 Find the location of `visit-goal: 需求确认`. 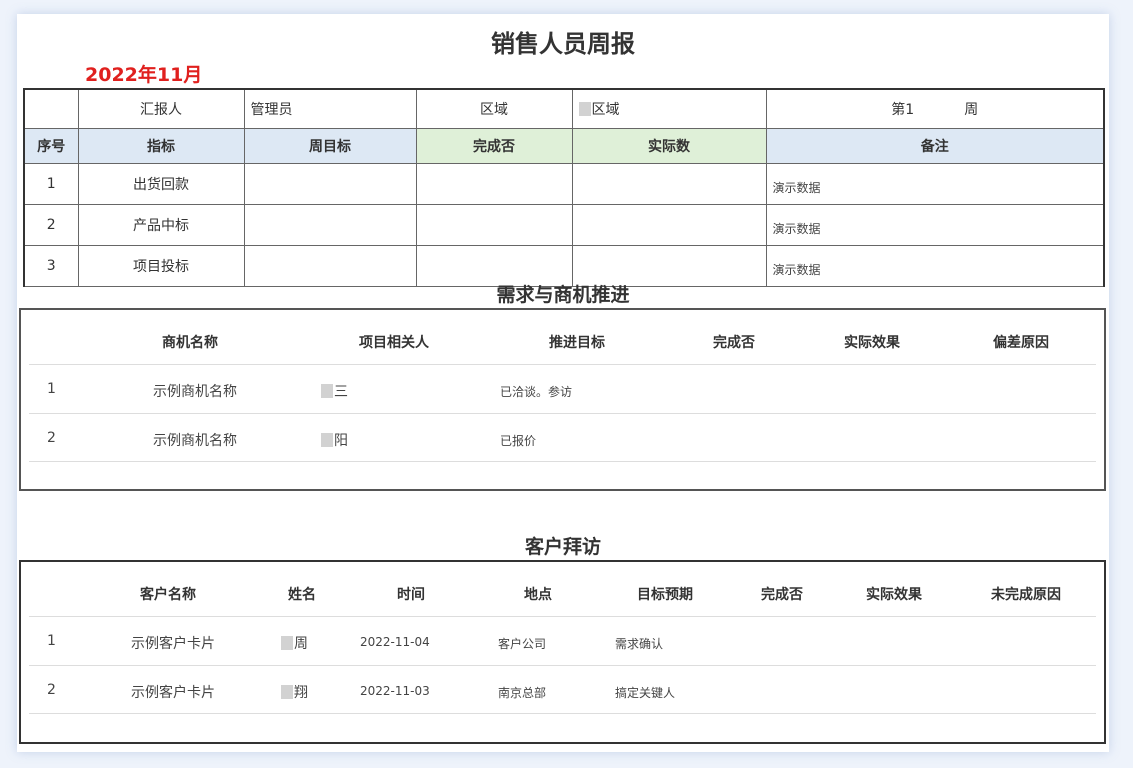

visit-goal: 需求确认 is located at coordinates (639, 644).